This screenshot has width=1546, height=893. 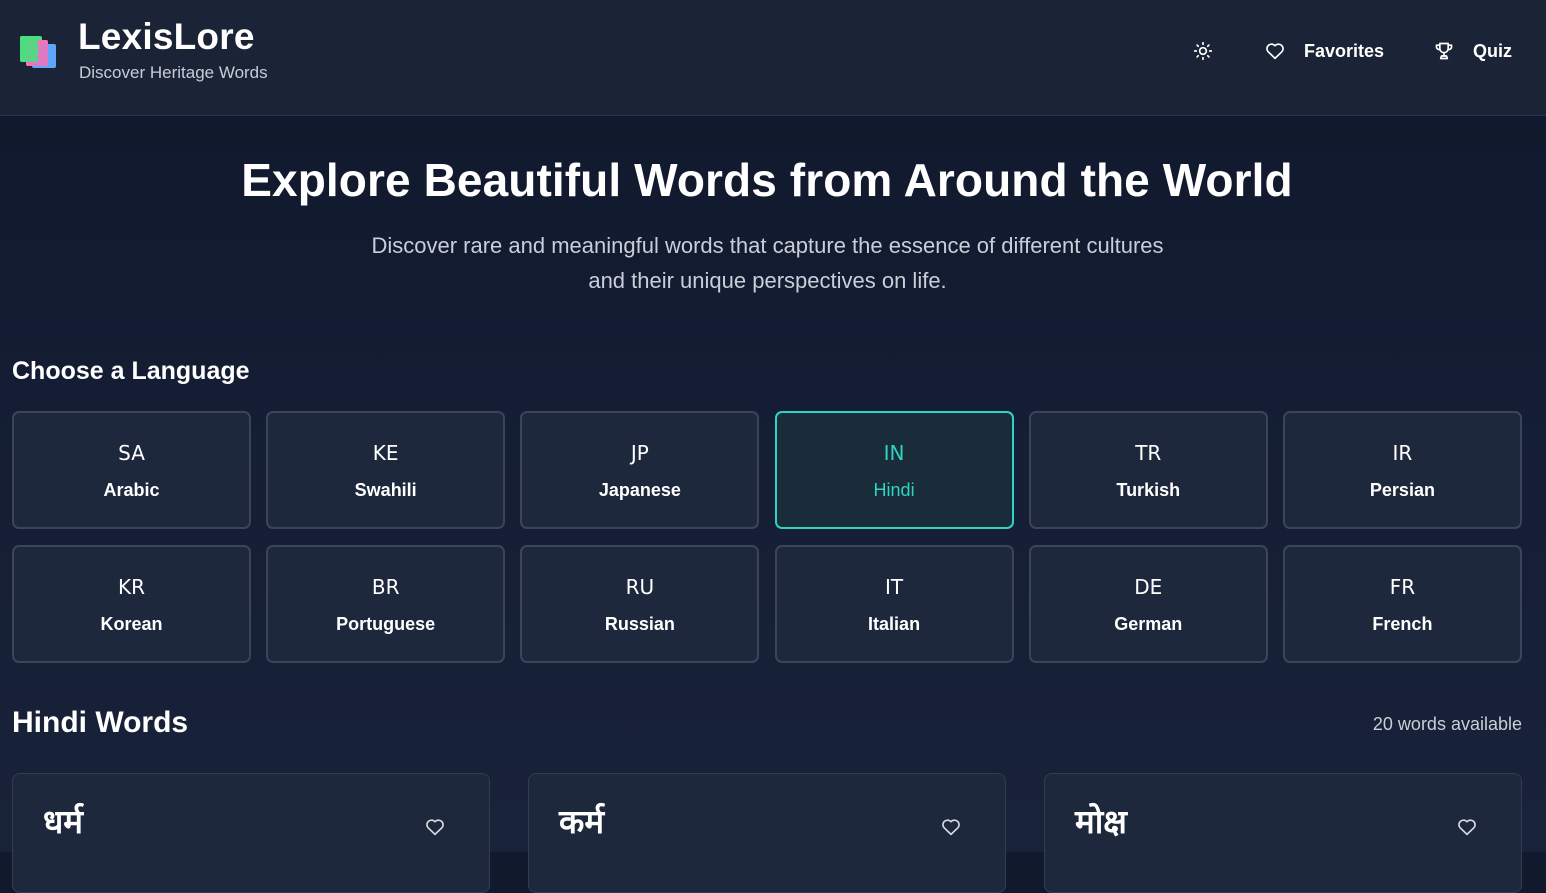 What do you see at coordinates (1148, 604) in the screenshot?
I see `language-card-german: DE German` at bounding box center [1148, 604].